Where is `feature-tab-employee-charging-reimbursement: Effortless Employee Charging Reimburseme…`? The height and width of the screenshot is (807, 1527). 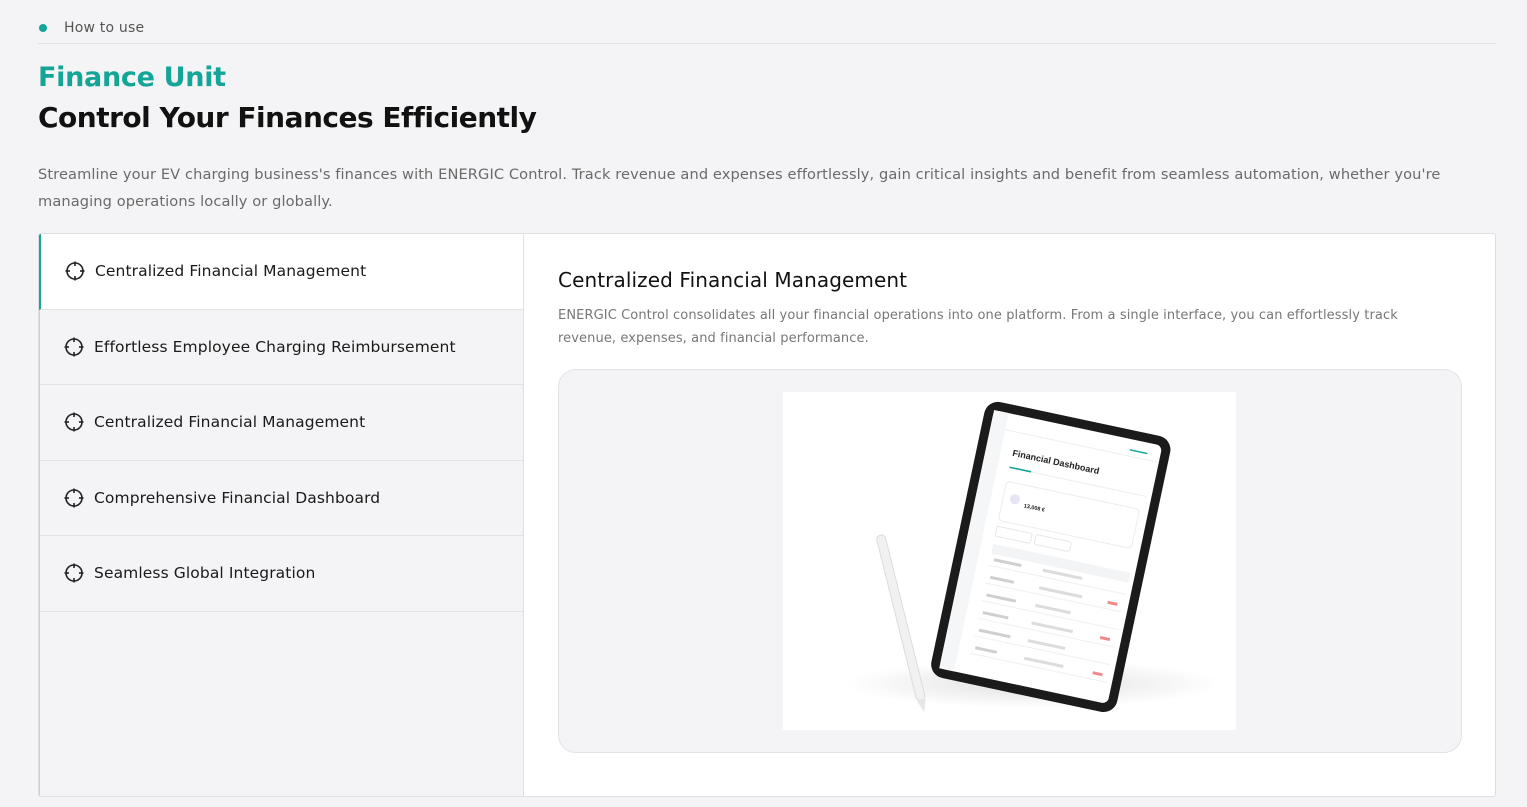
feature-tab-employee-charging-reimbursement: Effortless Employee Charging Reimburseme… is located at coordinates (281, 347).